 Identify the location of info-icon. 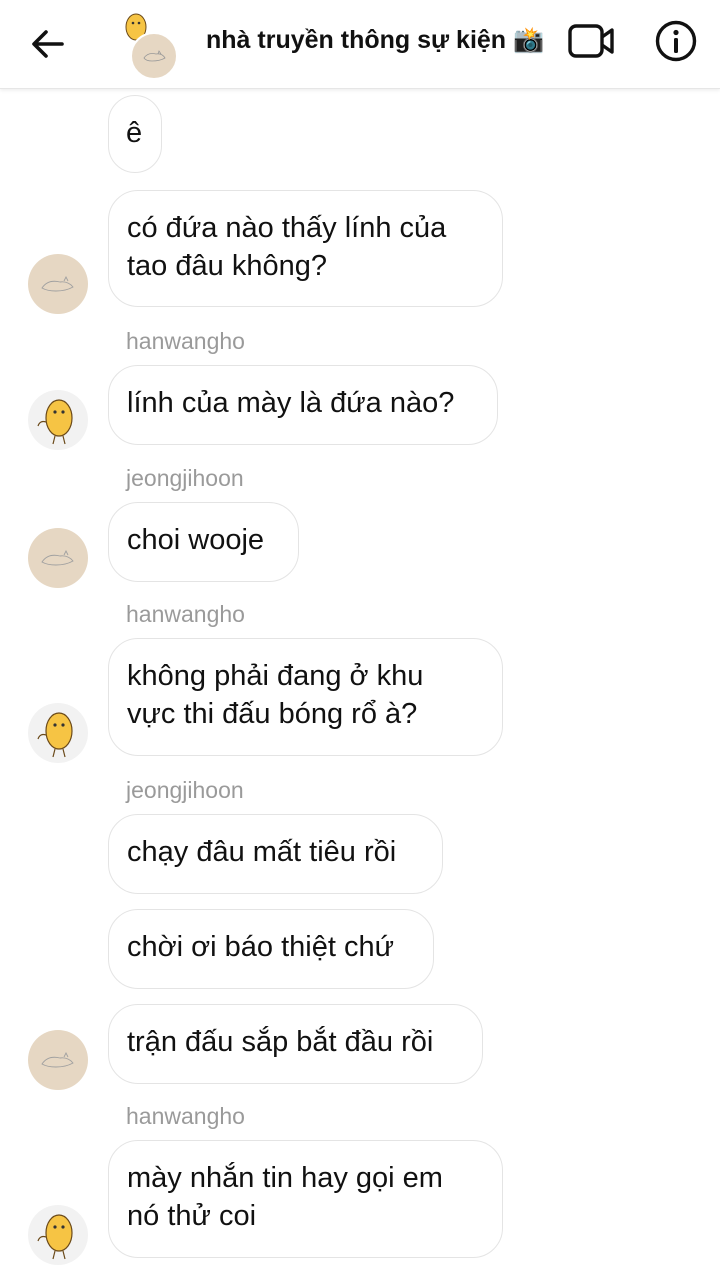
(676, 41).